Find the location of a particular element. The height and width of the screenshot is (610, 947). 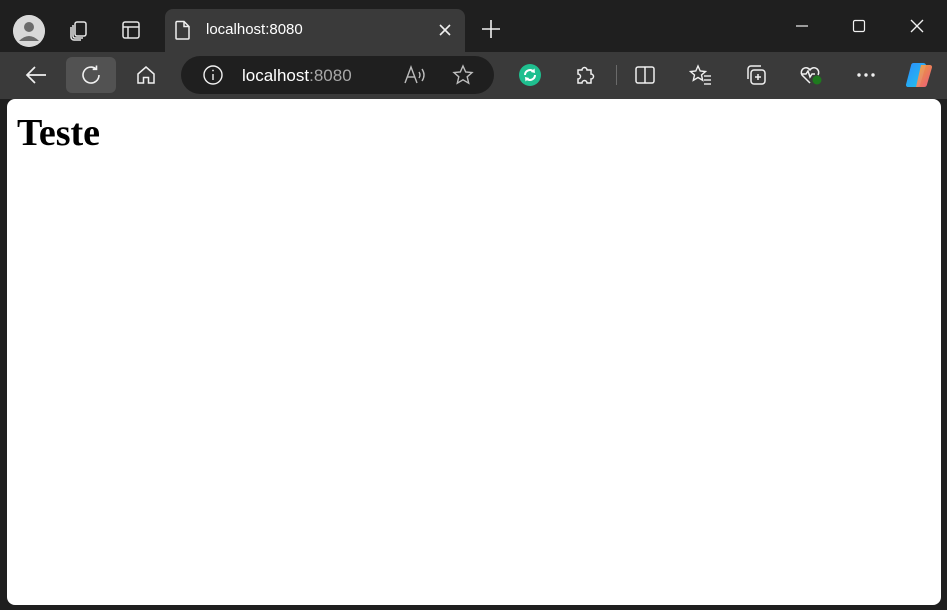

page-icon is located at coordinates (183, 30).